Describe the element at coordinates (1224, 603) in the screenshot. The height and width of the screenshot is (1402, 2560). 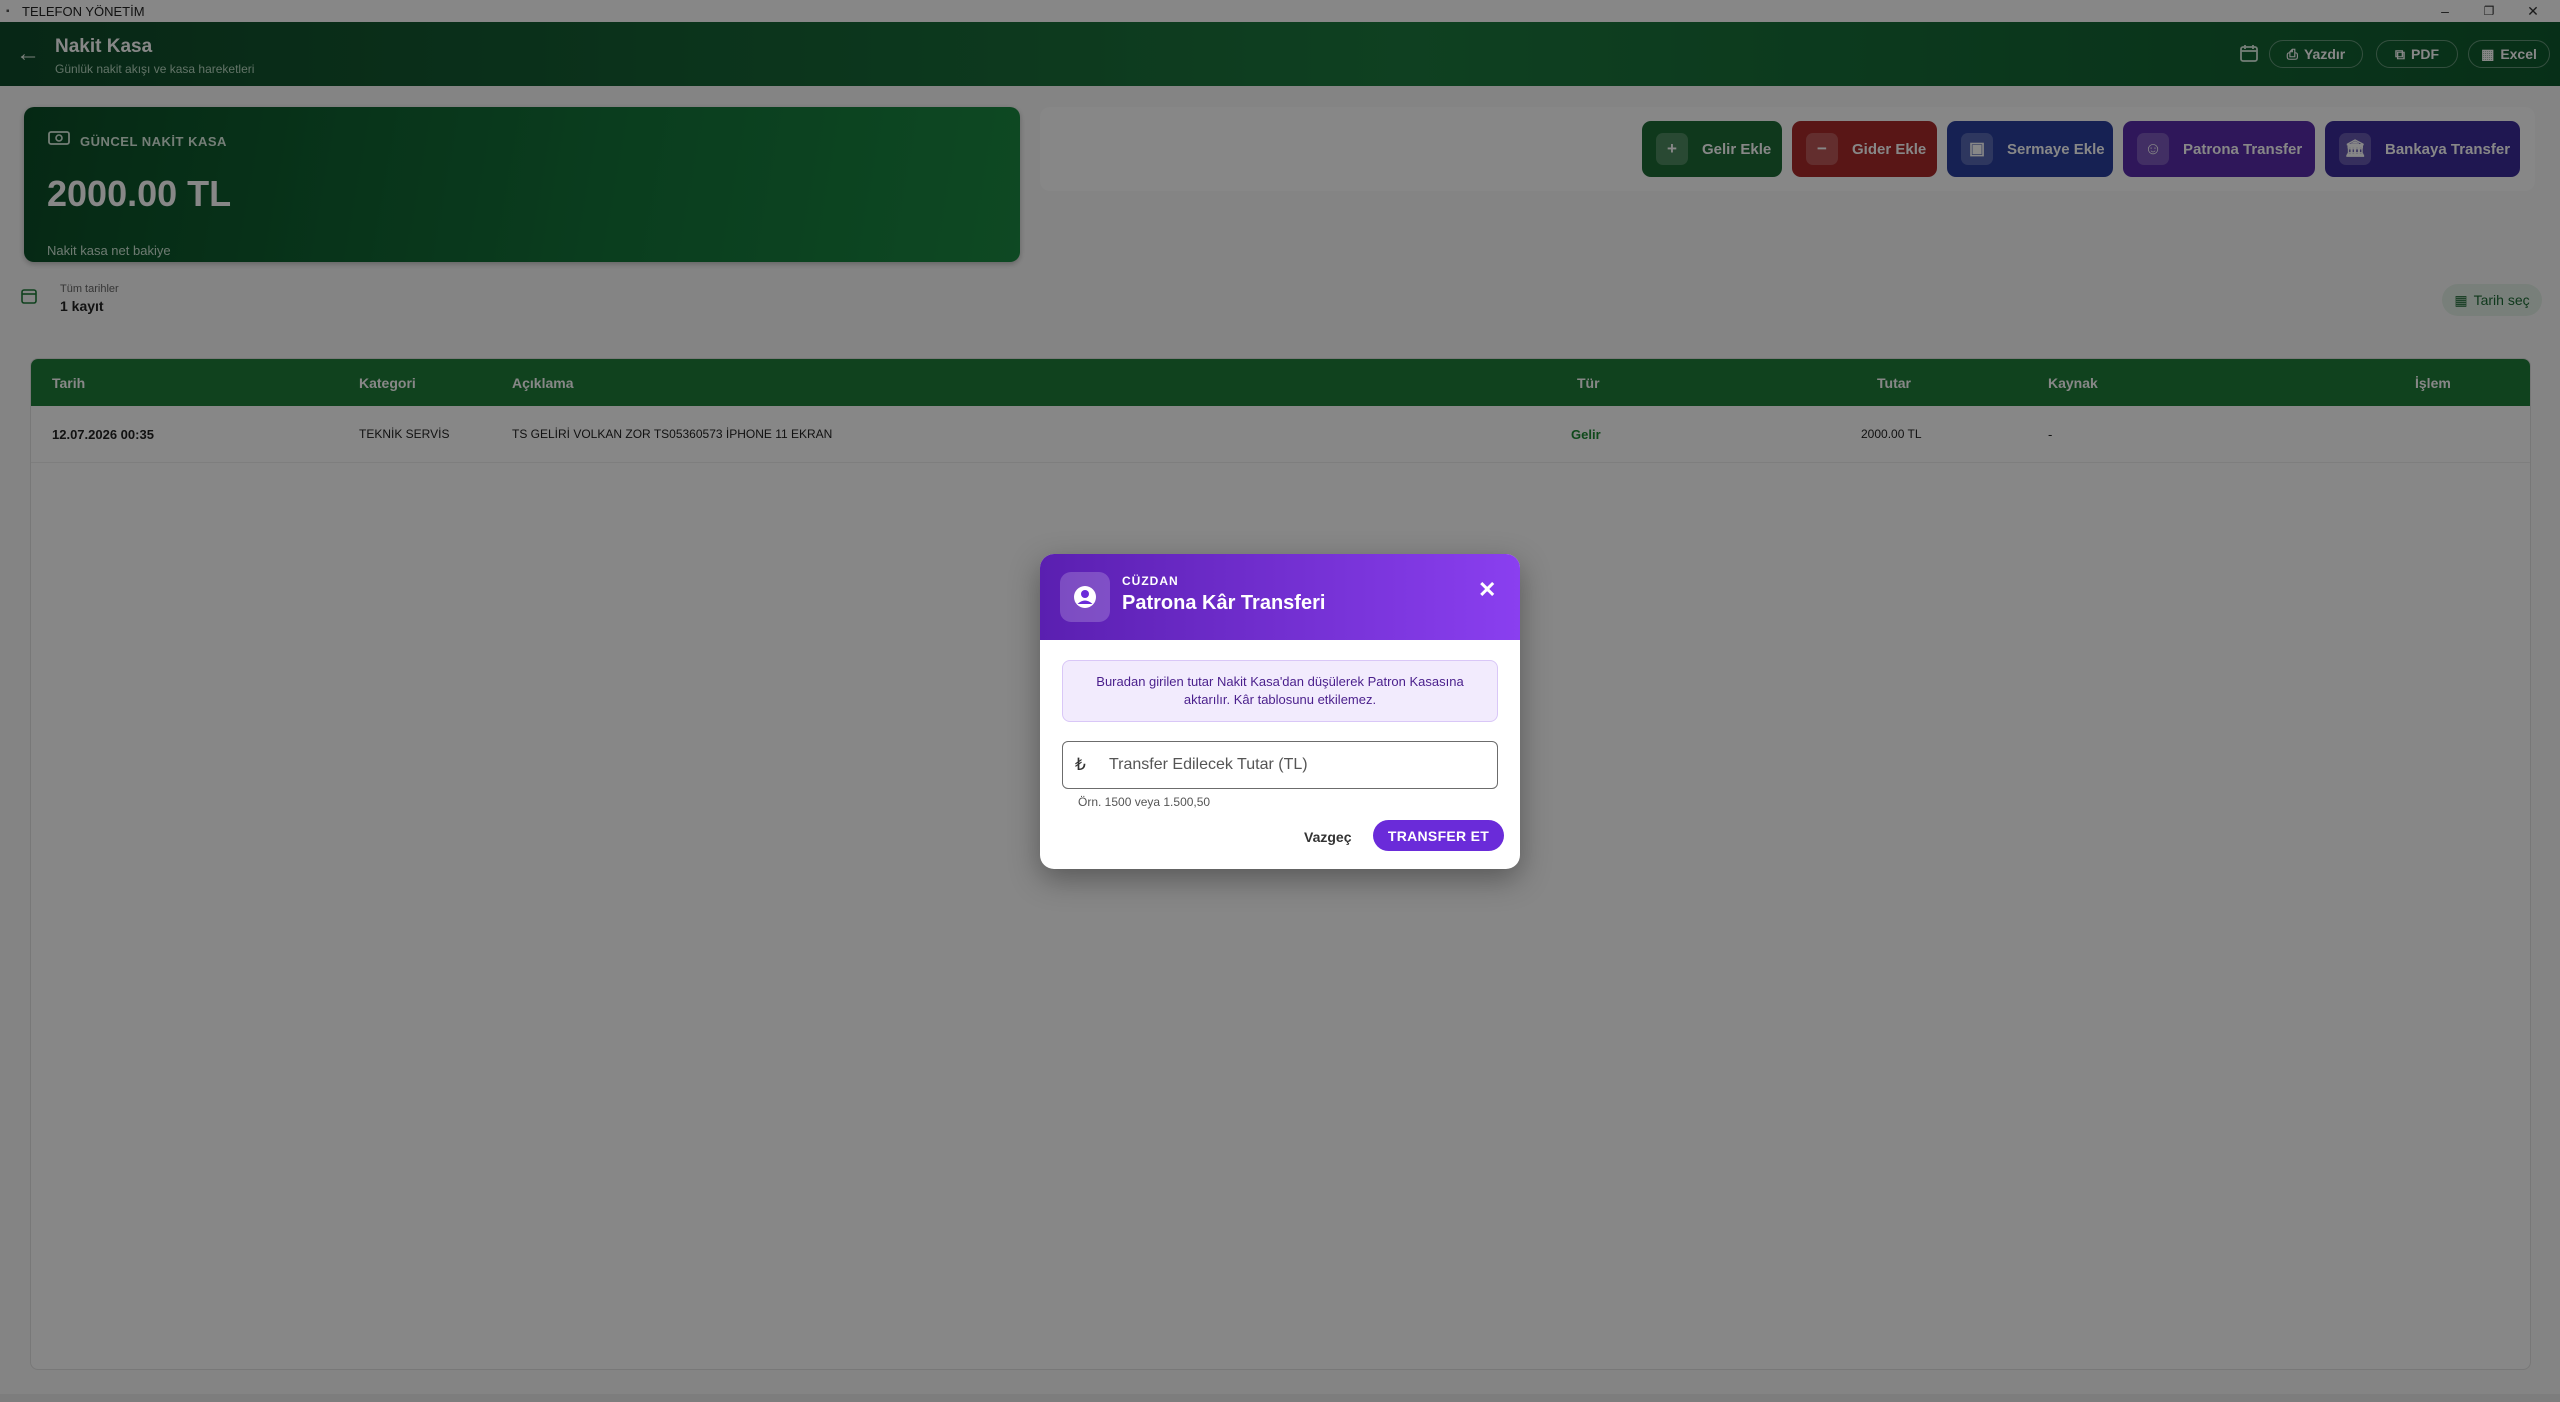
I see `dialog-title: Patrona Kâr Transferi` at that location.